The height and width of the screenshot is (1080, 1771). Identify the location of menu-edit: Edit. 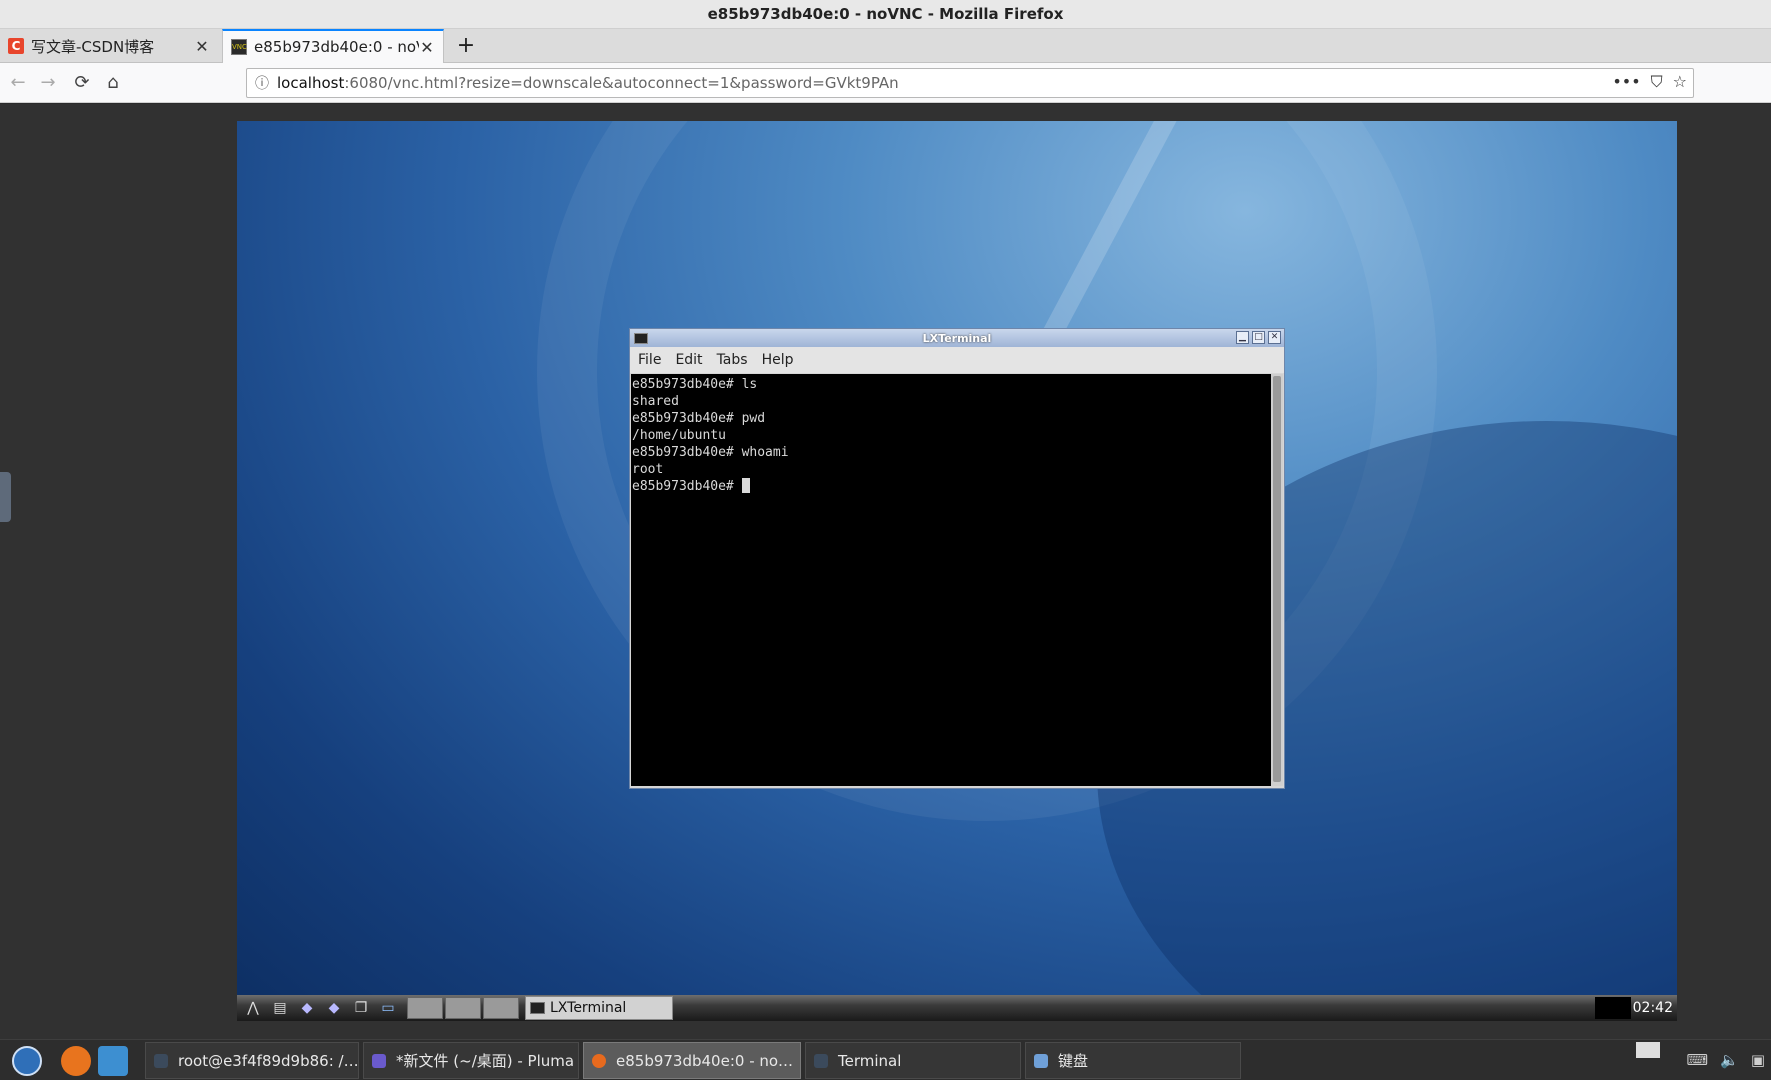
(688, 360).